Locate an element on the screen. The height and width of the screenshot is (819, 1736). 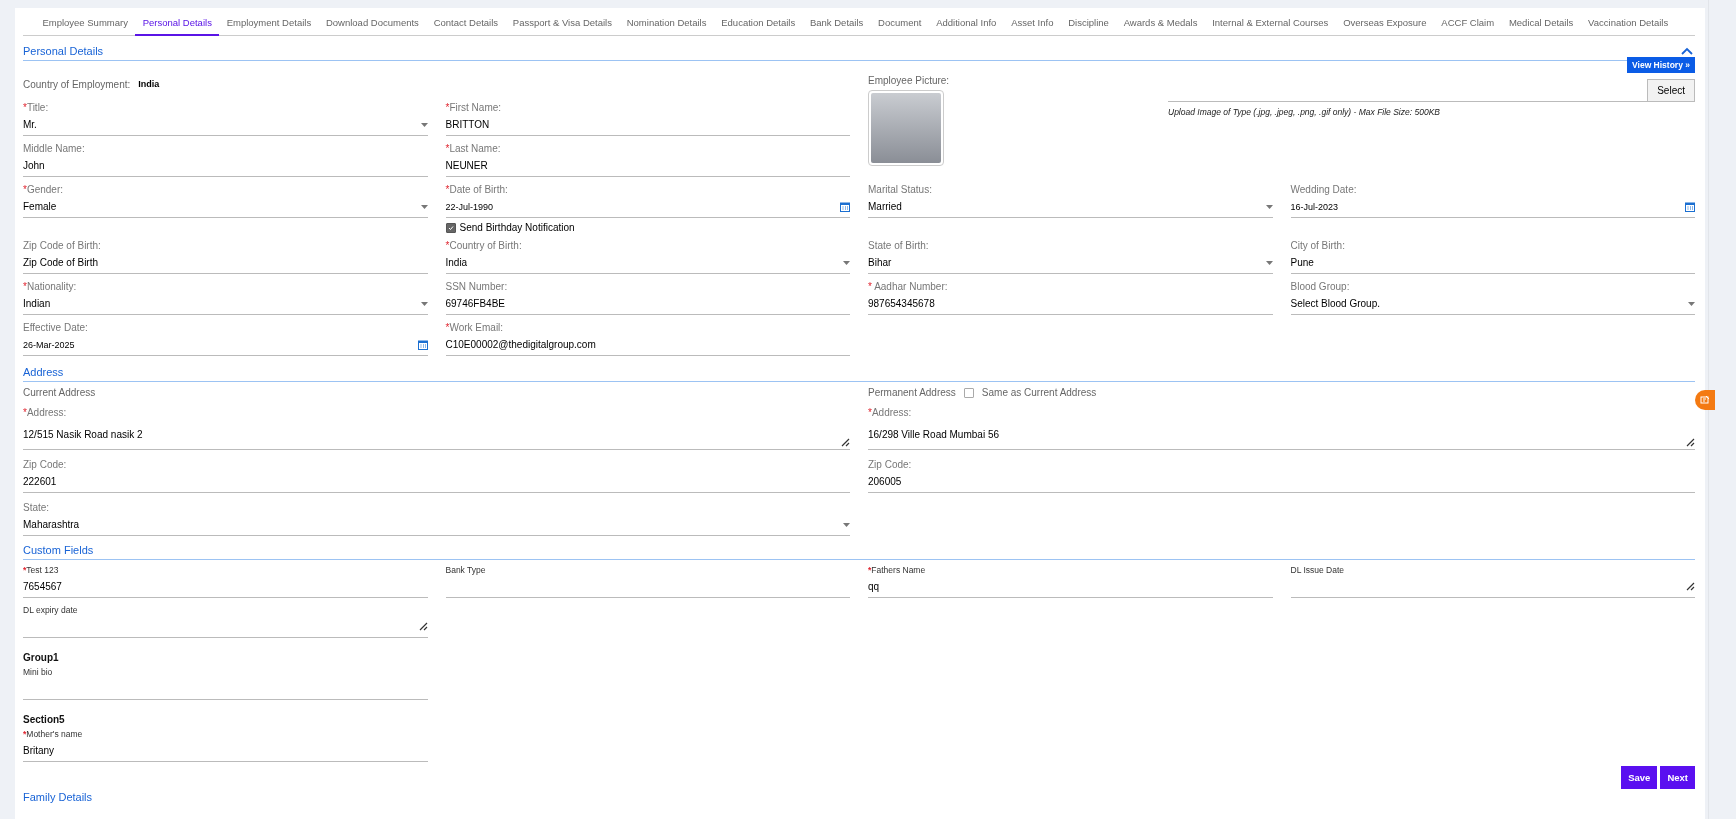
field-label: City of Birth: is located at coordinates (1318, 245).